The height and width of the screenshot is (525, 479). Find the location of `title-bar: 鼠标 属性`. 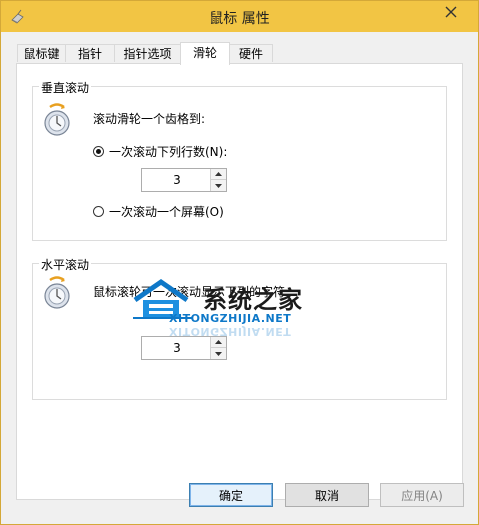

title-bar: 鼠标 属性 is located at coordinates (239, 16).